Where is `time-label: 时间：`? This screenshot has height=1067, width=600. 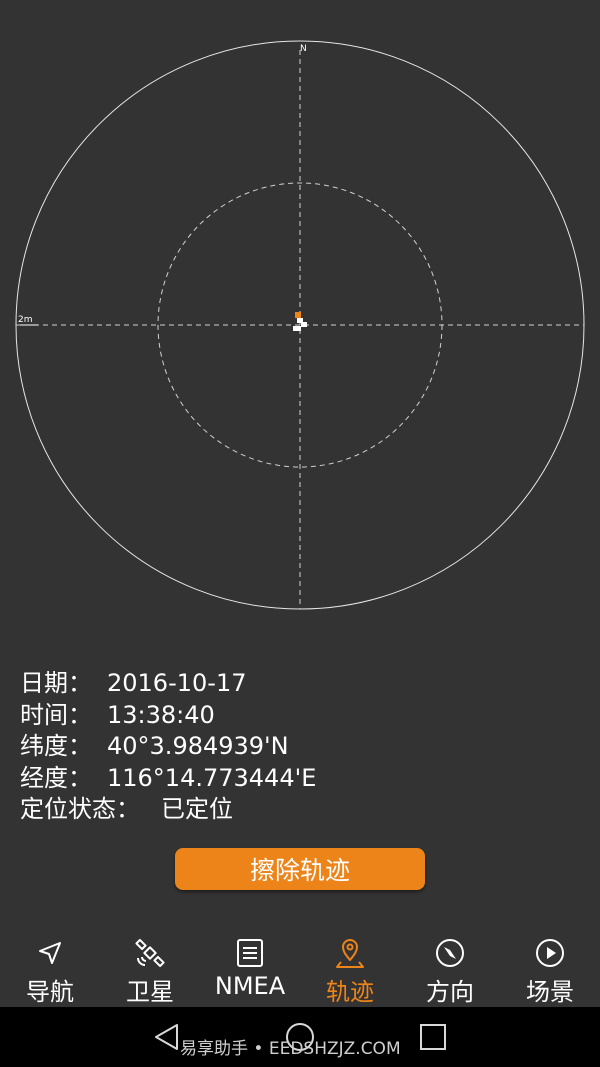 time-label: 时间： is located at coordinates (56, 714).